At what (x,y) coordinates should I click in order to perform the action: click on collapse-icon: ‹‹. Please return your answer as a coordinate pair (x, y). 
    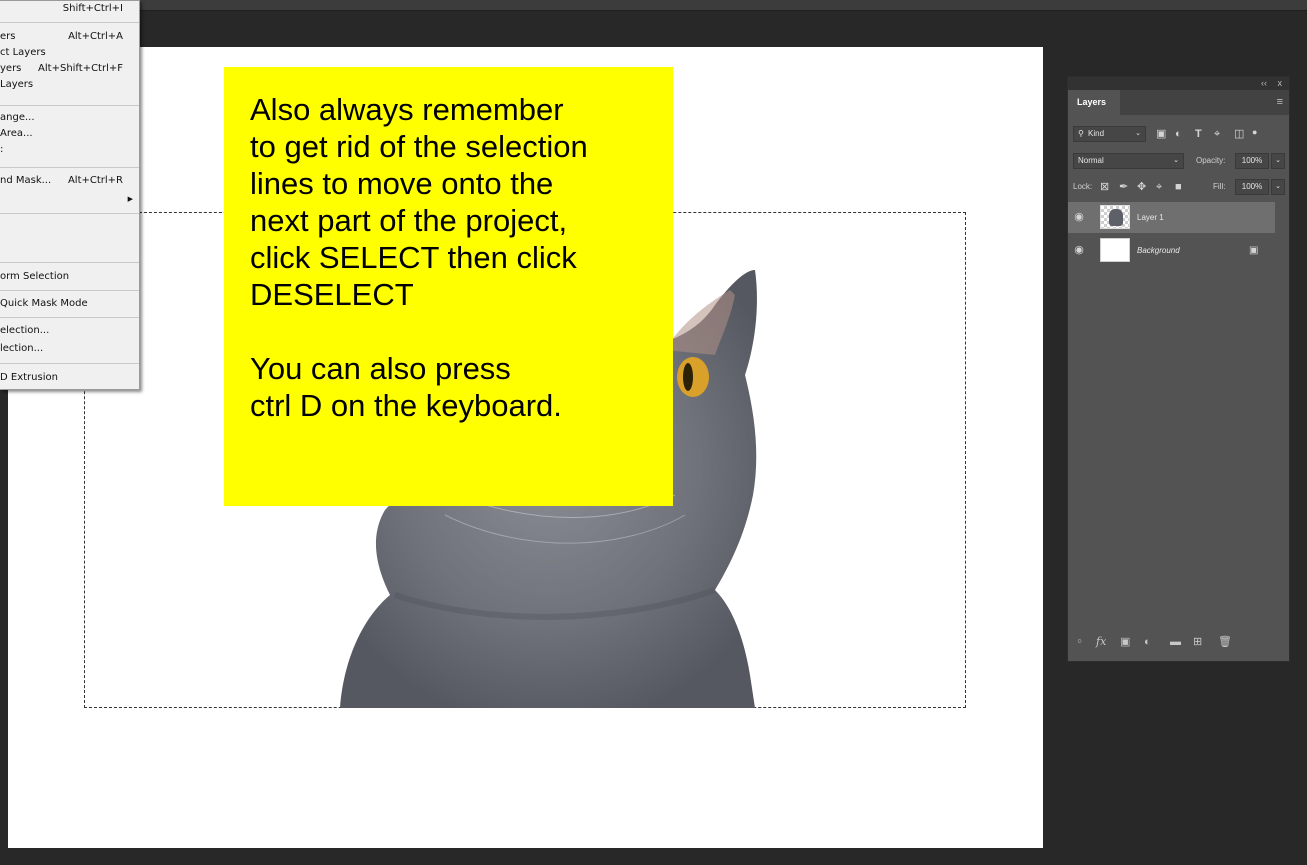
    Looking at the image, I should click on (1264, 83).